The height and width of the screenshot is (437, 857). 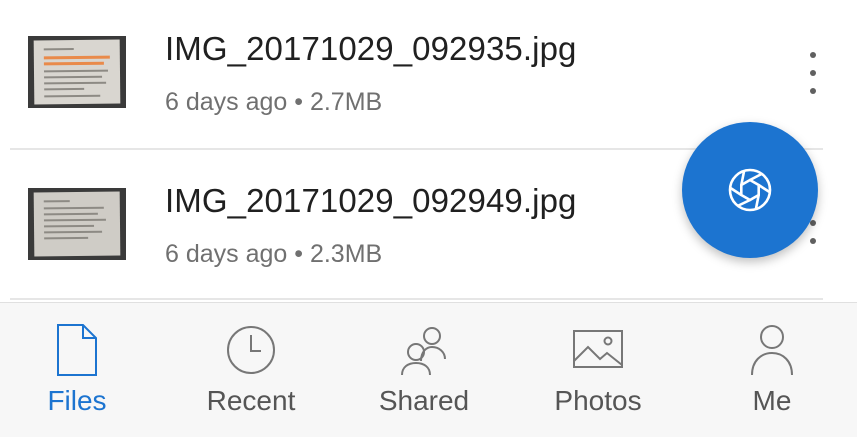 What do you see at coordinates (274, 254) in the screenshot?
I see `file-meta: 6 days ago • 2.3MB` at bounding box center [274, 254].